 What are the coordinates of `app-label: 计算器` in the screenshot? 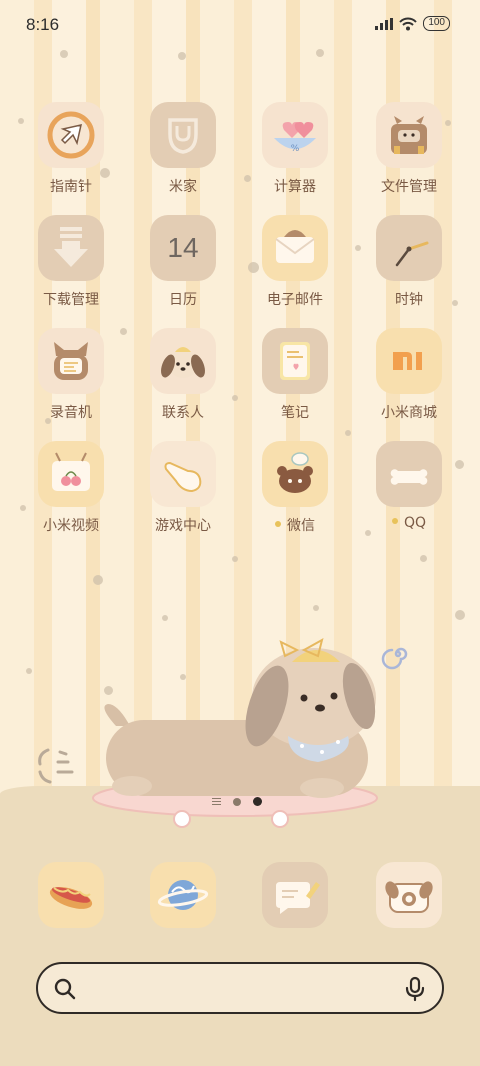 It's located at (295, 187).